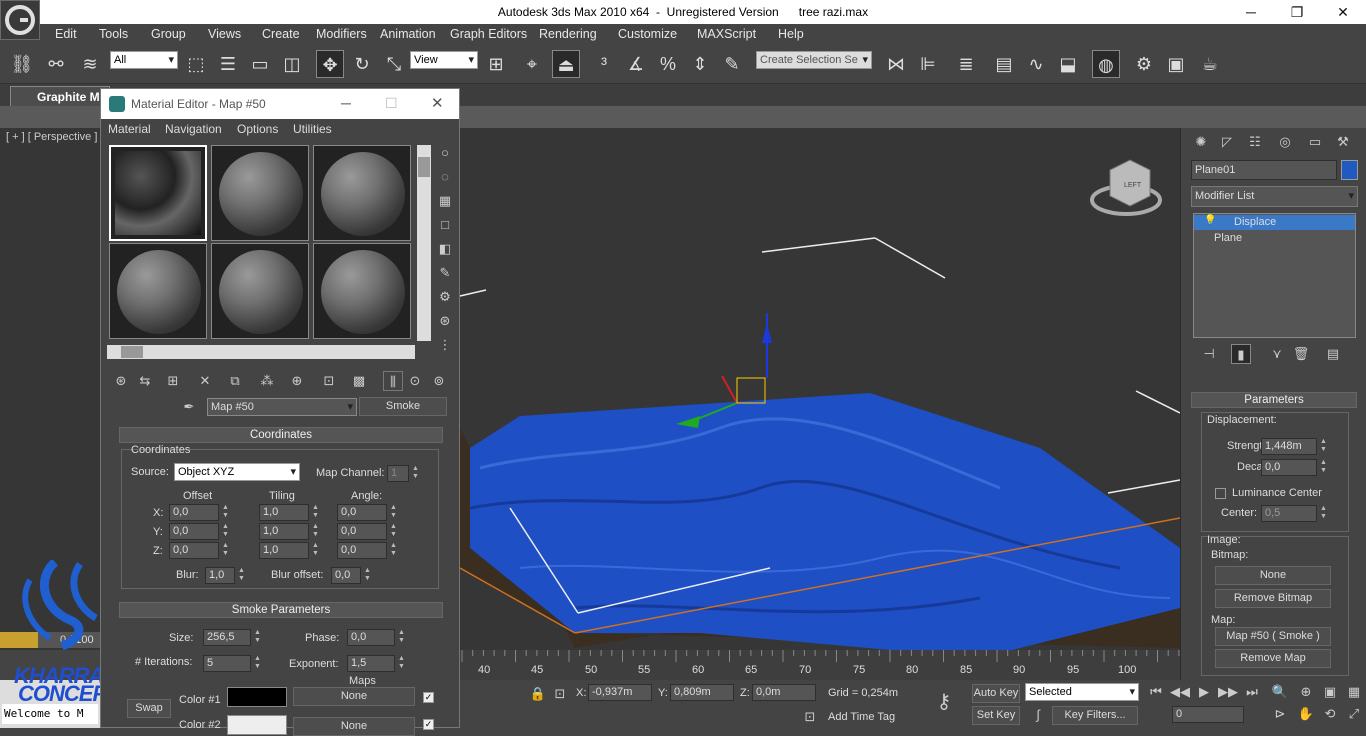  Describe the element at coordinates (1306, 714) in the screenshot. I see `pan-icon: ✋` at that location.